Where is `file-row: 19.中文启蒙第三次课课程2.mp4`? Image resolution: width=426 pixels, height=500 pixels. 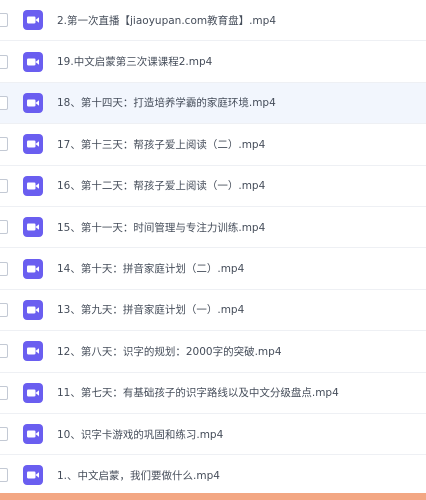
file-row: 19.中文启蒙第三次课课程2.mp4 is located at coordinates (213, 62).